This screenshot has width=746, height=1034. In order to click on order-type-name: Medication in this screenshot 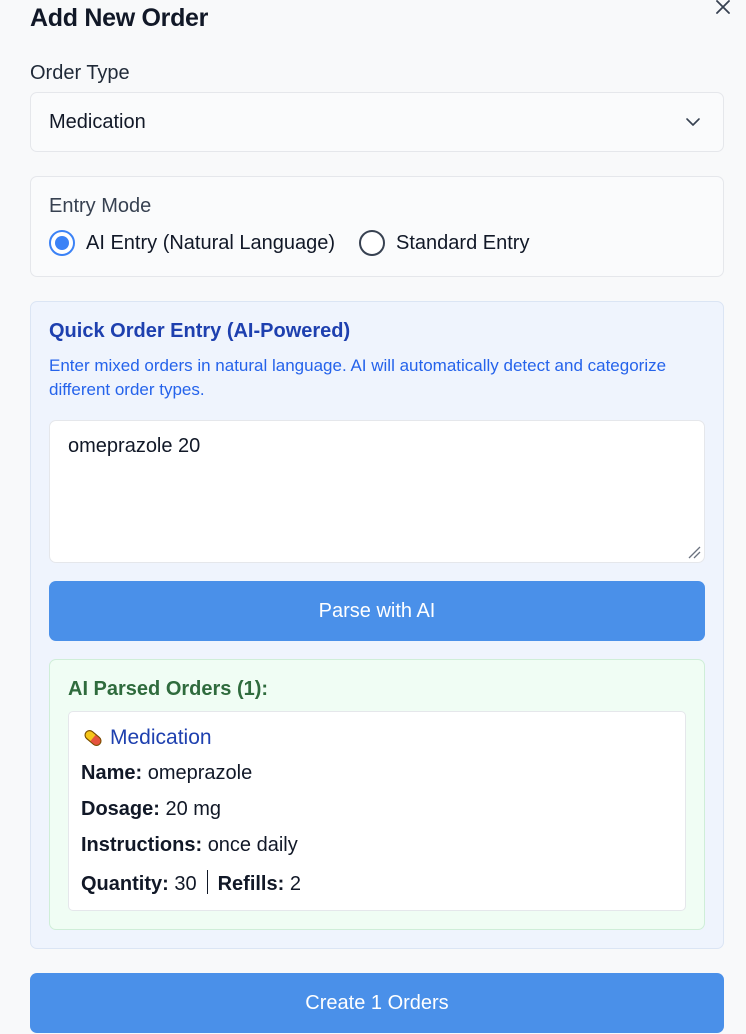, I will do `click(161, 737)`.